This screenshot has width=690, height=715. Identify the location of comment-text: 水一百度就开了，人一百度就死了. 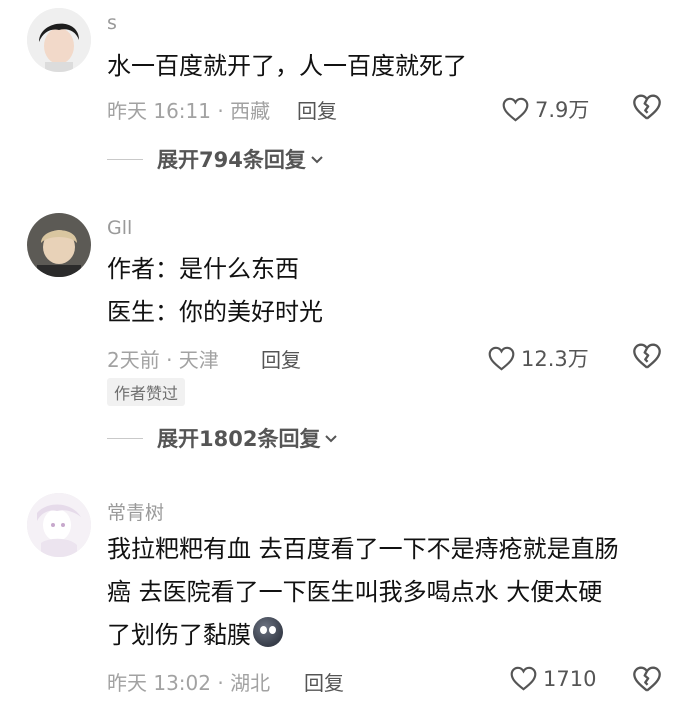
(287, 66).